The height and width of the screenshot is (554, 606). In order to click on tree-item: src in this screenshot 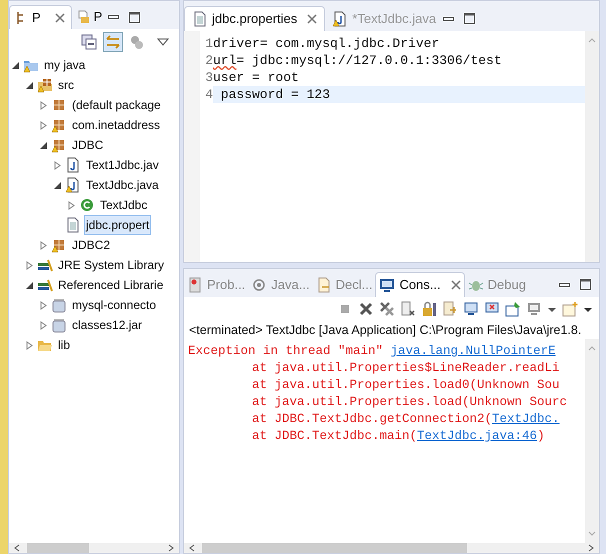, I will do `click(66, 85)`.